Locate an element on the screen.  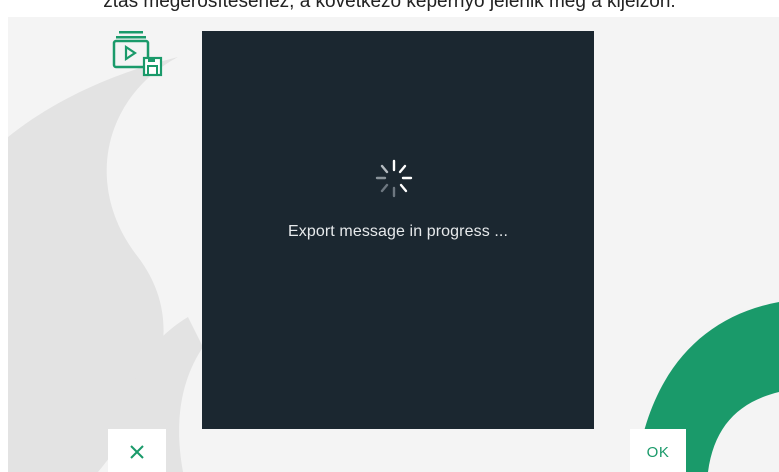
loading-spinner-icon is located at coordinates (394, 178).